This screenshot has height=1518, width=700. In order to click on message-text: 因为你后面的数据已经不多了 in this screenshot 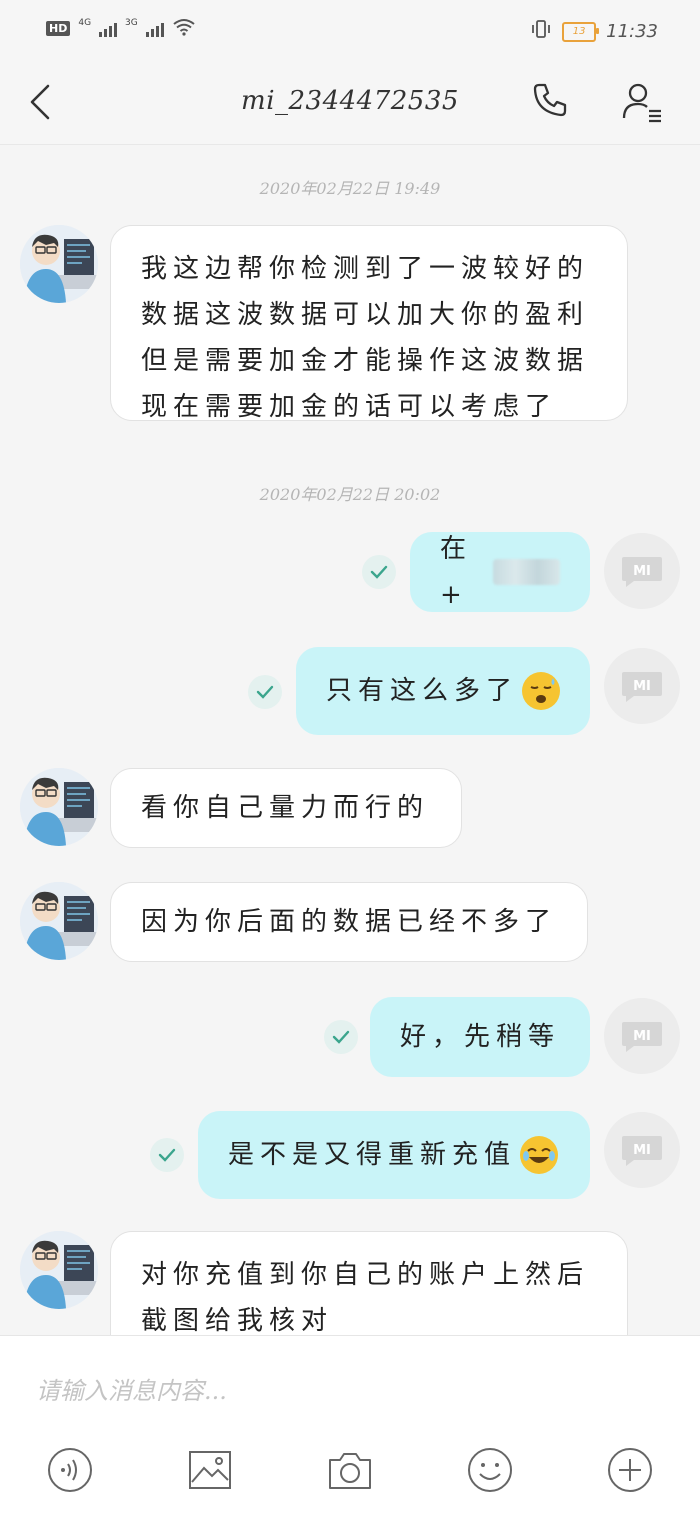, I will do `click(349, 922)`.